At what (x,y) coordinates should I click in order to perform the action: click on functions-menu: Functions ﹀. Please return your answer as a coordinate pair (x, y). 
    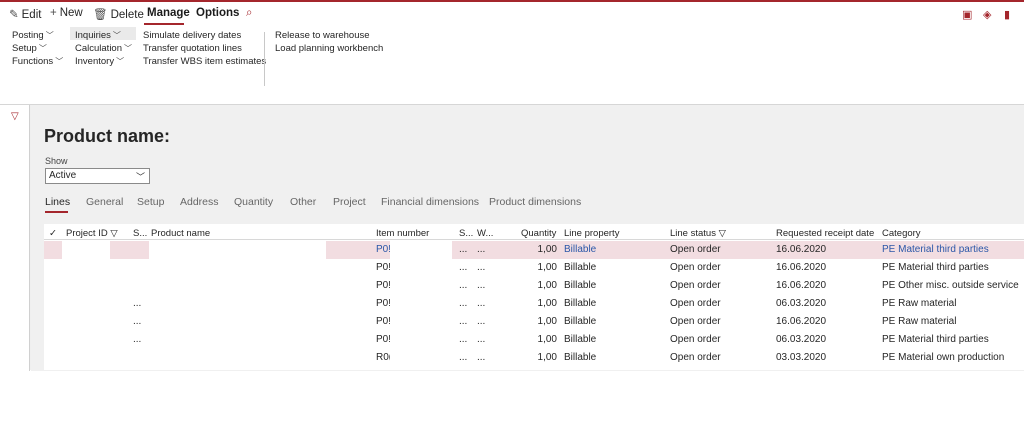
    Looking at the image, I should click on (37, 61).